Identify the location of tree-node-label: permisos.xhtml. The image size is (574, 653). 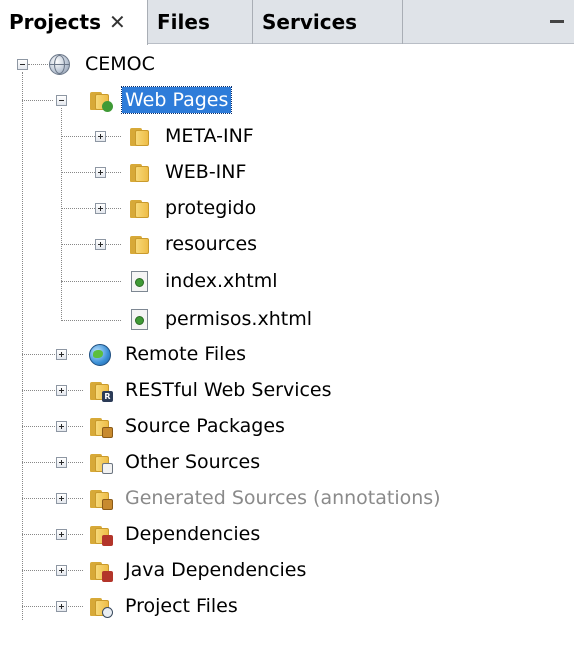
(238, 319).